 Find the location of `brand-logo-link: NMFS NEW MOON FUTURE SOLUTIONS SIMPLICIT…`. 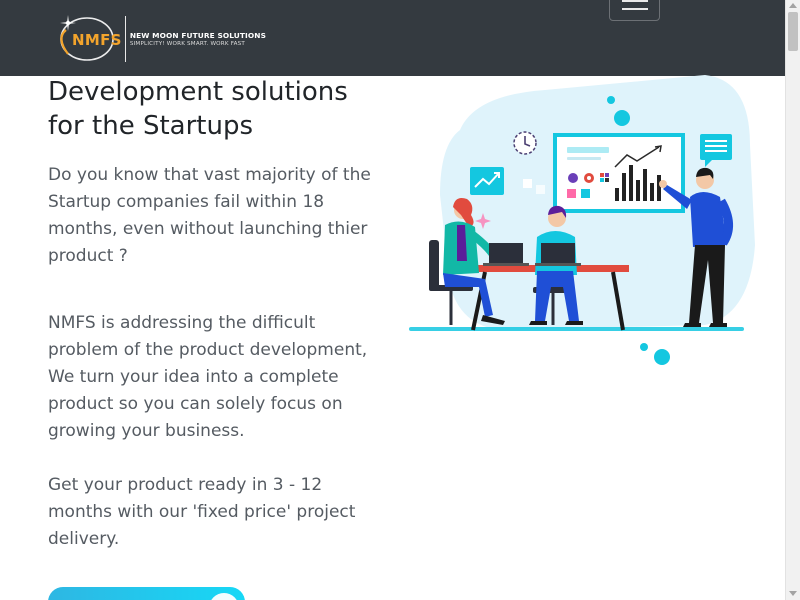

brand-logo-link: NMFS NEW MOON FUTURE SOLUTIONS SIMPLICIT… is located at coordinates (156, 39).